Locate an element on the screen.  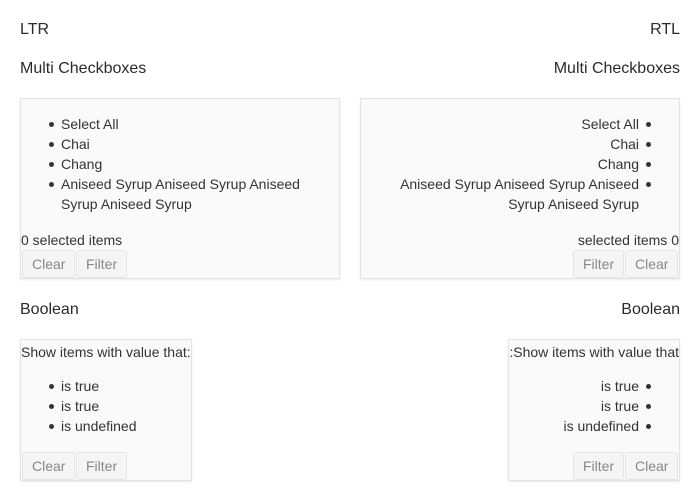
ltr-multi-item-chang: Chang is located at coordinates (184, 164).